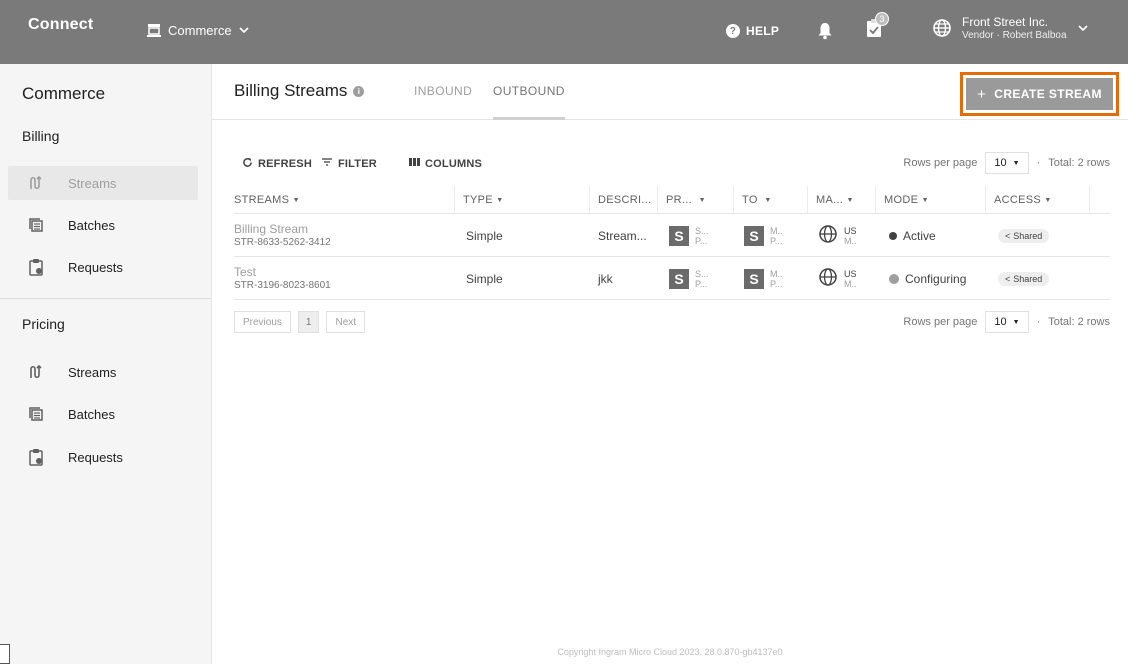 The width and height of the screenshot is (1128, 664). Describe the element at coordinates (103, 225) in the screenshot. I see `sidebar-item-billing-batches: Batches` at that location.